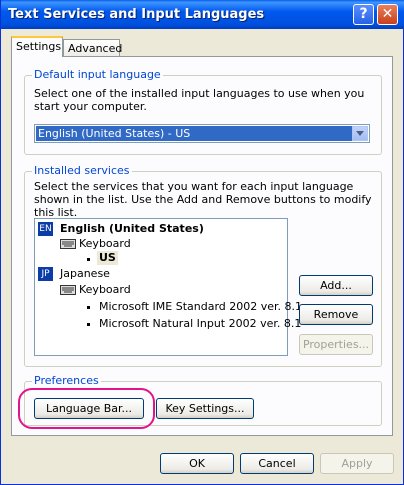 This screenshot has height=485, width=404. I want to click on annotation-highlight, so click(86, 408).